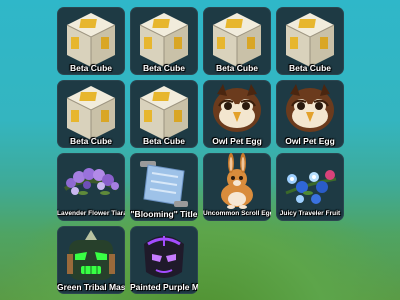 The height and width of the screenshot is (300, 400). I want to click on inventory-item-blooming-title: "Blooming" Title, so click(164, 187).